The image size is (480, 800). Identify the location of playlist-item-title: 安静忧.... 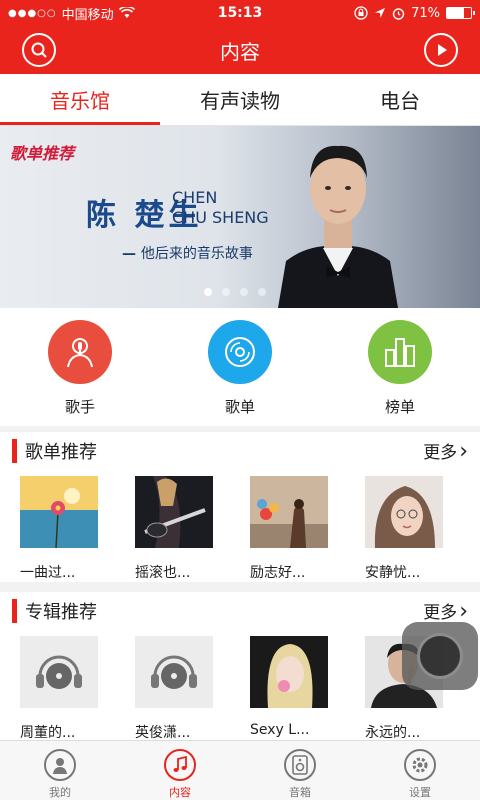
(393, 573).